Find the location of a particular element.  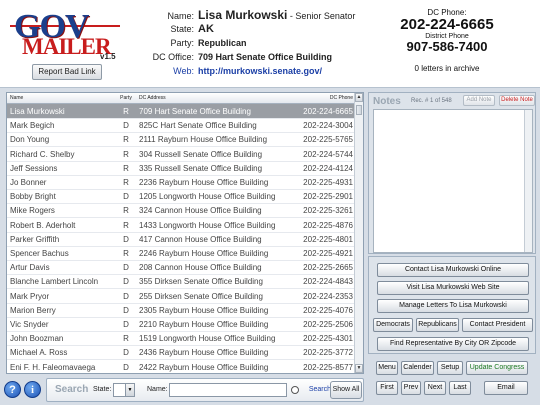

cell-phone: 202-225-2665 is located at coordinates (328, 268).